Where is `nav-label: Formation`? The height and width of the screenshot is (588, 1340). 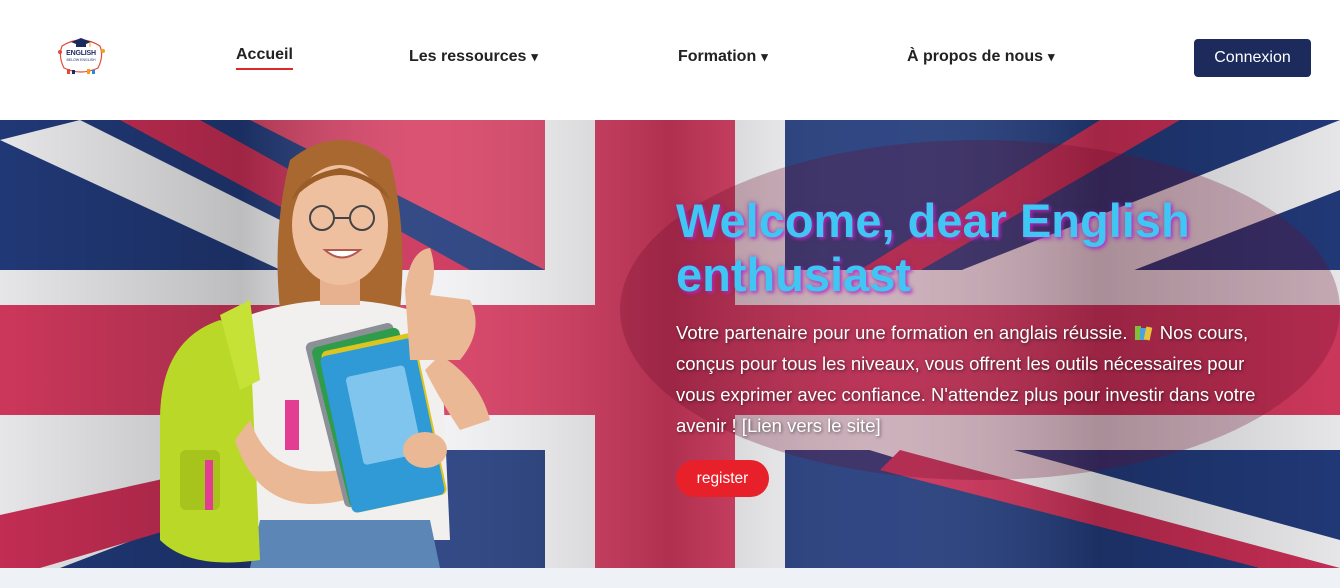 nav-label: Formation is located at coordinates (717, 56).